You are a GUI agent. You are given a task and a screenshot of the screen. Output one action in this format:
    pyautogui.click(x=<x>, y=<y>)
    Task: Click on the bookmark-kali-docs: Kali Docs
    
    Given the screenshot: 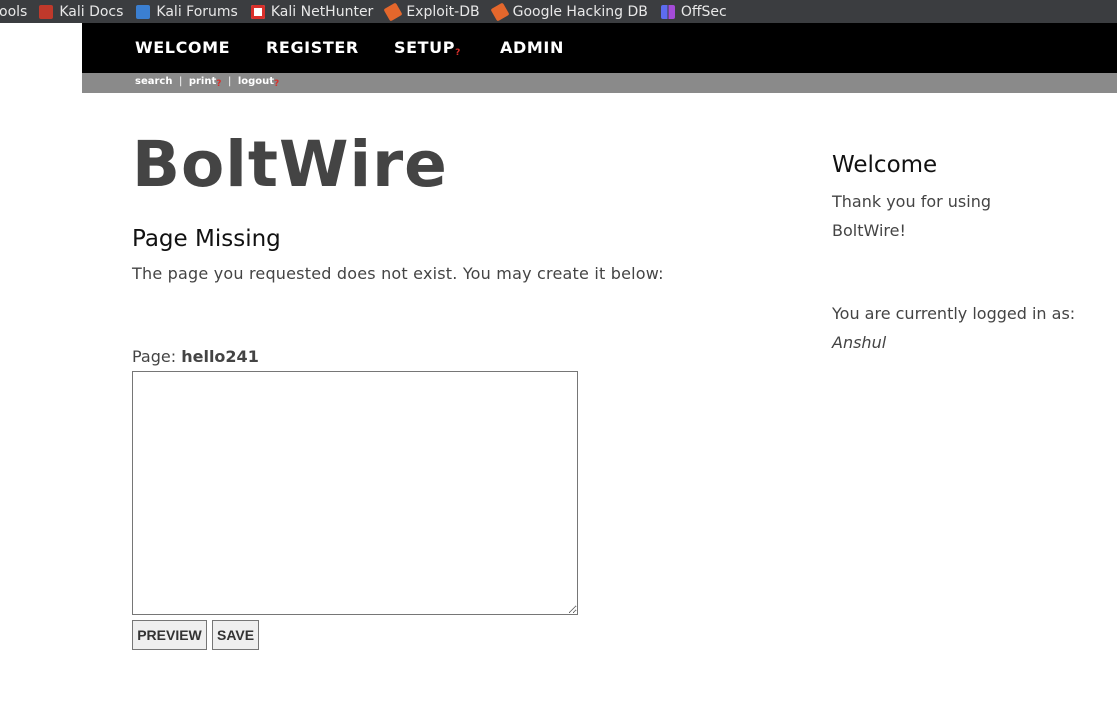 What is the action you would take?
    pyautogui.click(x=81, y=12)
    